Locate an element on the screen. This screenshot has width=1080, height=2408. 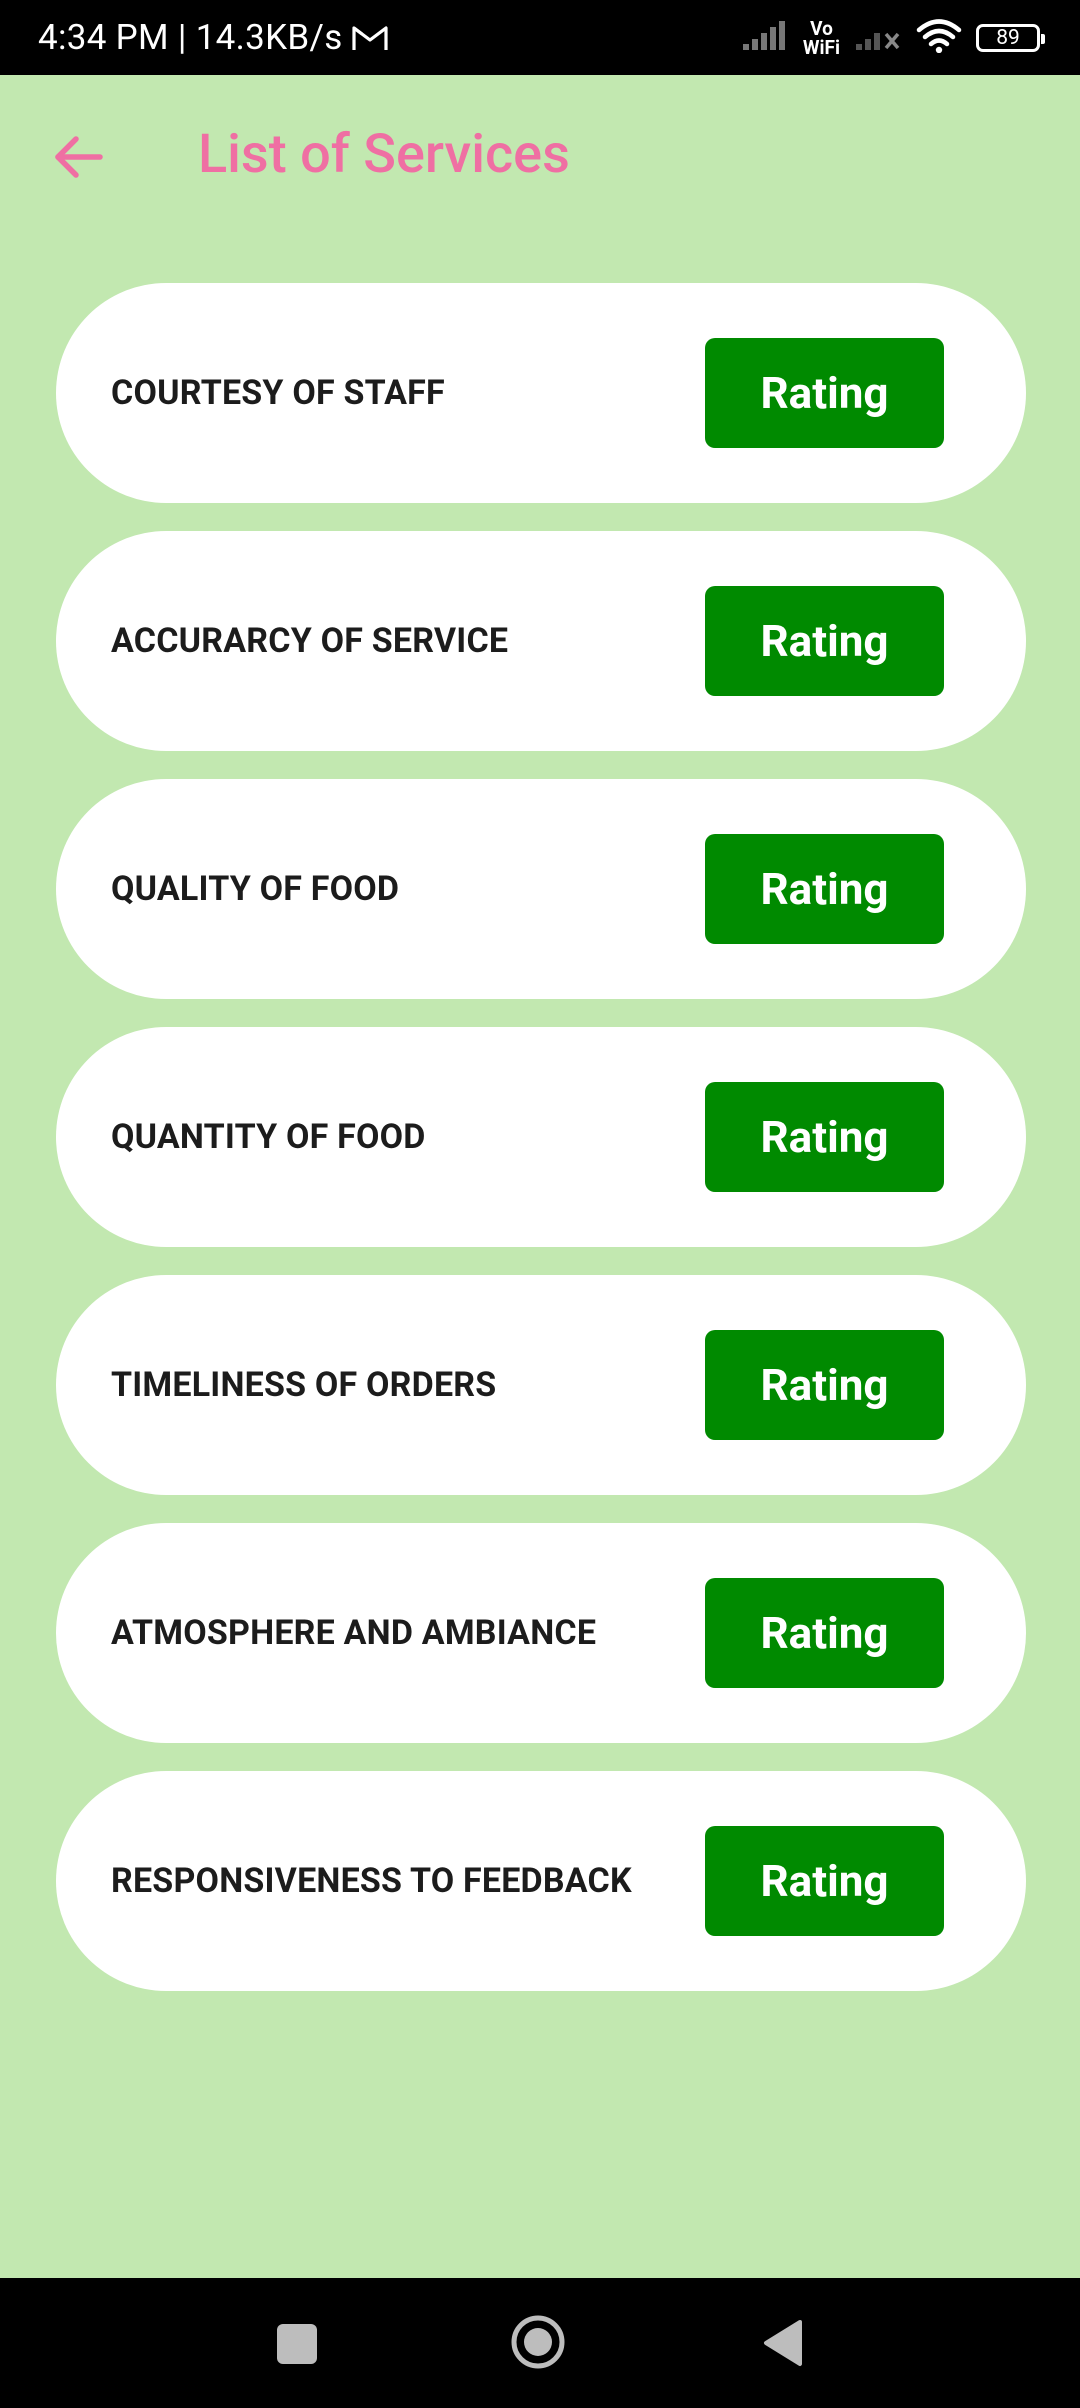
vowifi-indicator: Vo WiFi is located at coordinates (821, 38).